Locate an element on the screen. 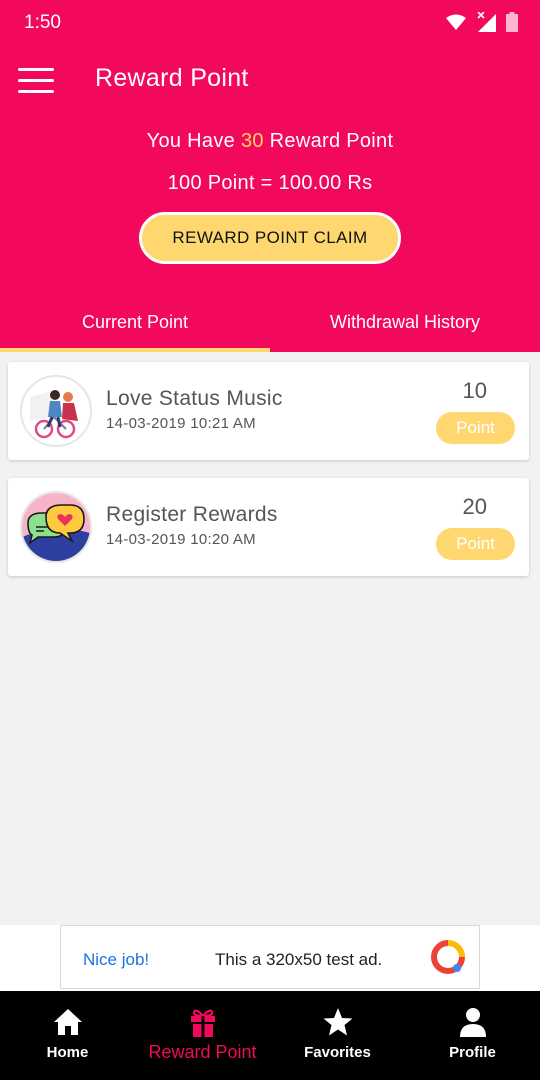 This screenshot has height=1080, width=540. star-icon is located at coordinates (337, 1022).